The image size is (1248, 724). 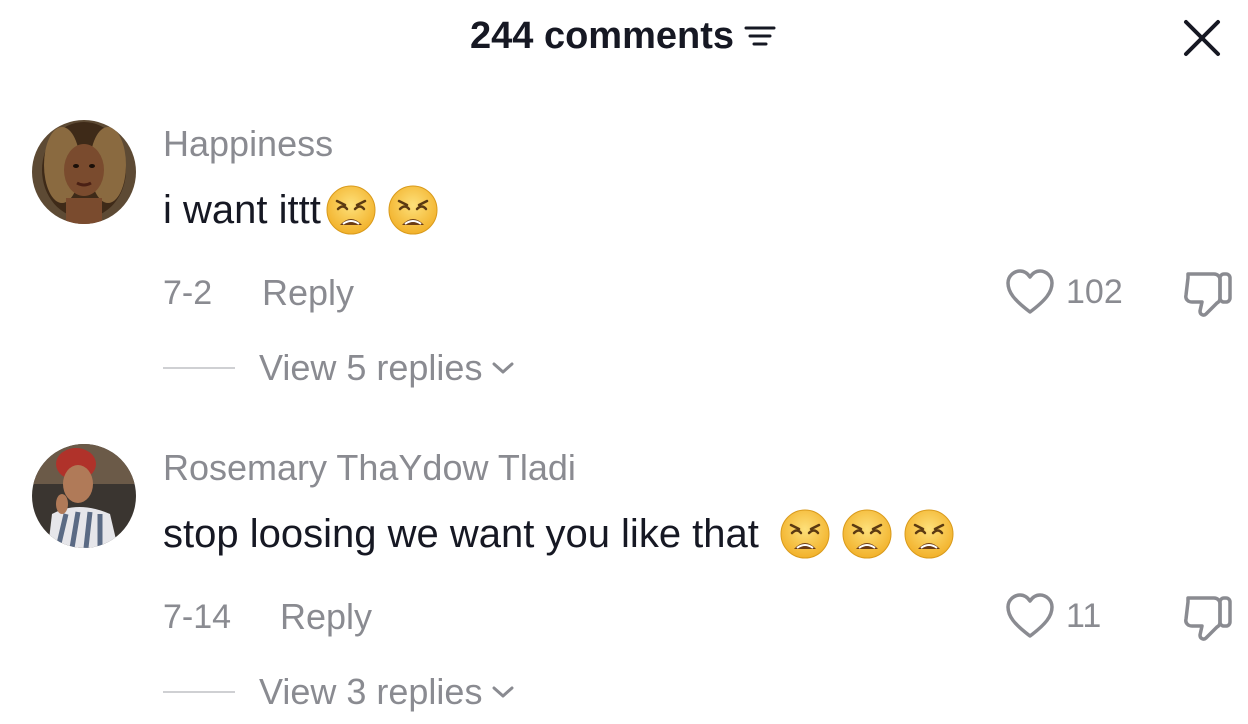 What do you see at coordinates (369, 468) in the screenshot?
I see `comment-username: Rosemary ThaYdow Tladi` at bounding box center [369, 468].